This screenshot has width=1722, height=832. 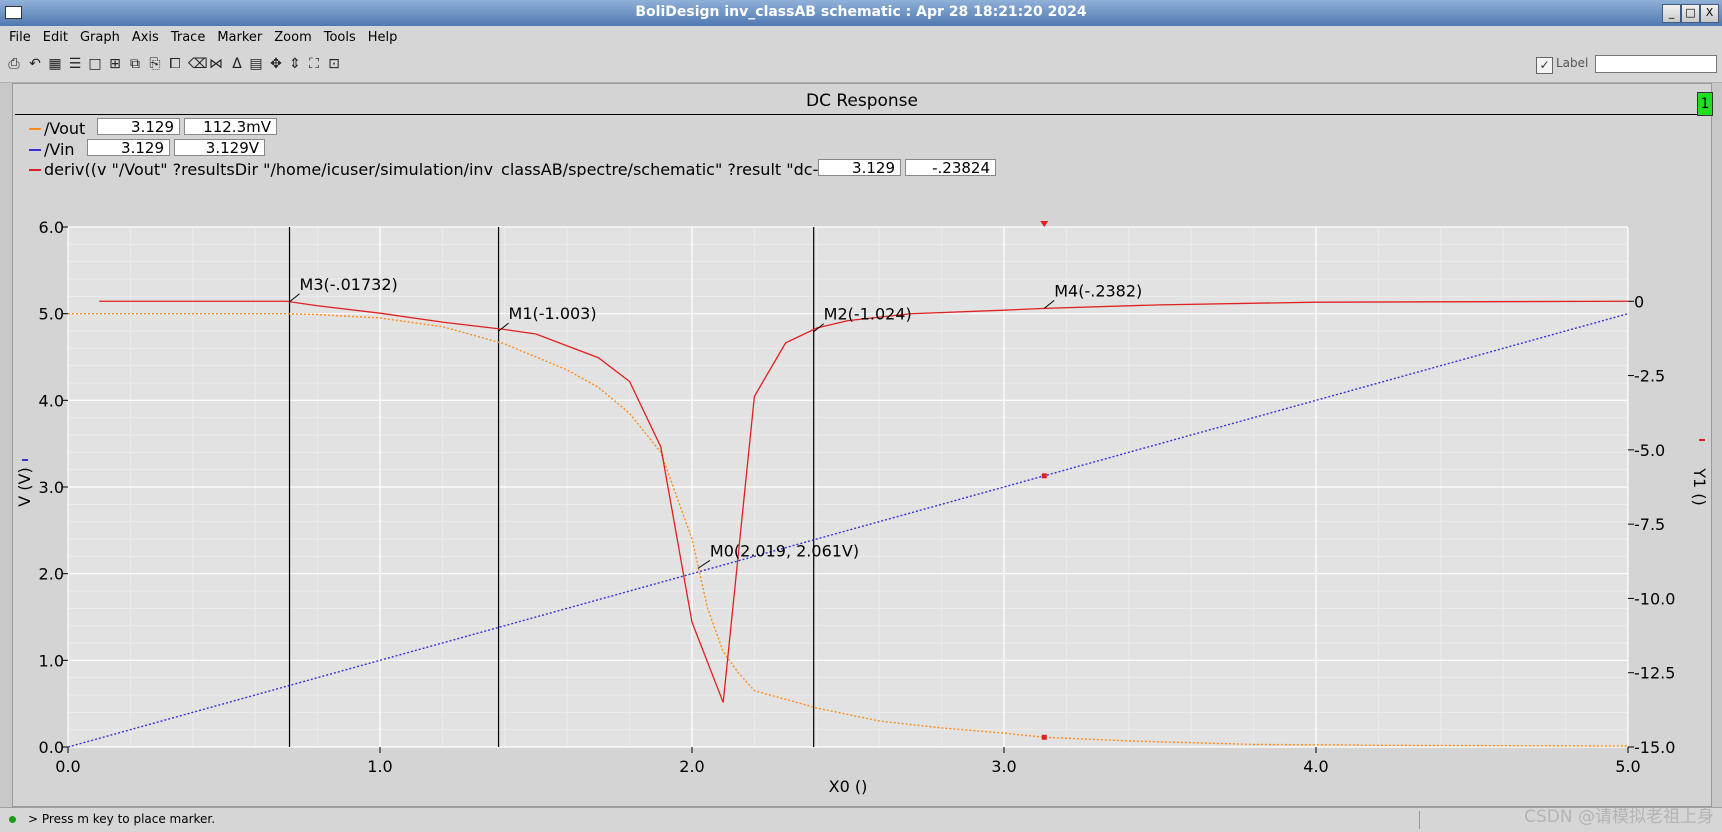 What do you see at coordinates (24, 486) in the screenshot?
I see `y-axis-label: V (V)` at bounding box center [24, 486].